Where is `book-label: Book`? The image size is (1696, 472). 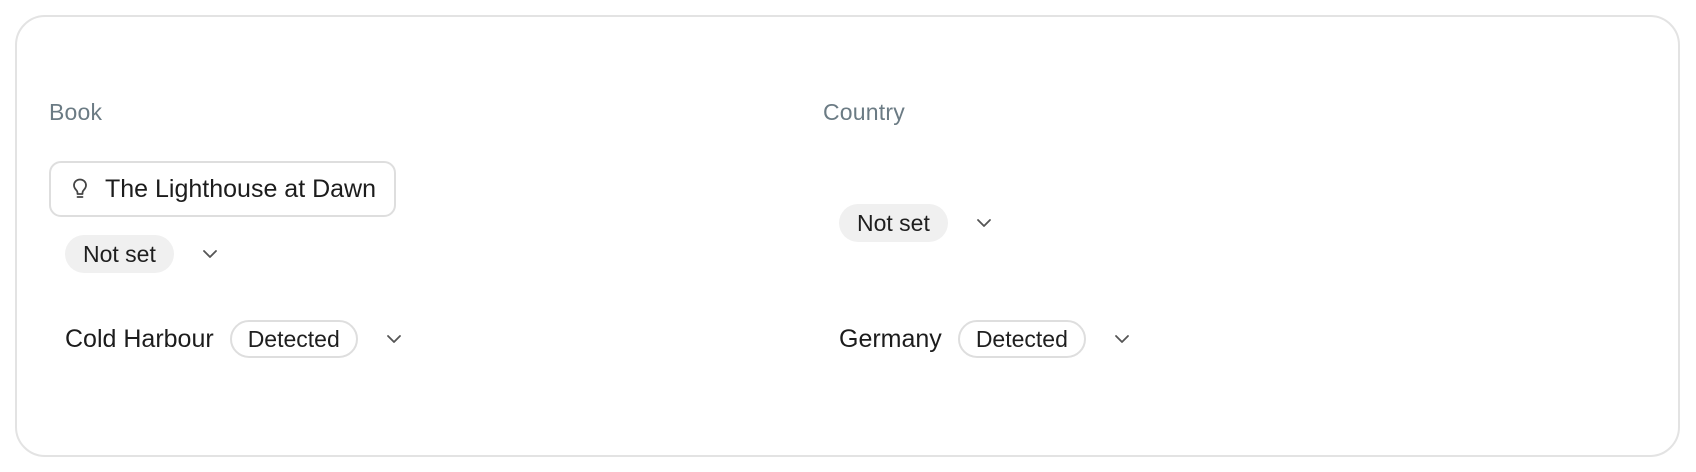
book-label: Book is located at coordinates (76, 112).